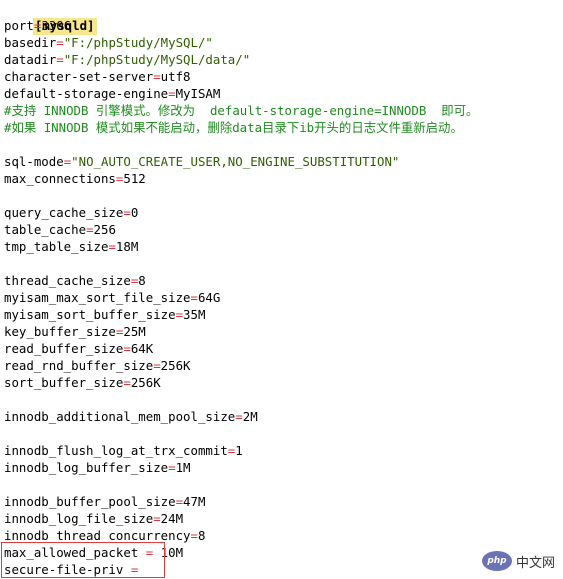 This screenshot has height=579, width=563. I want to click on watermark: php 中文网, so click(518, 561).